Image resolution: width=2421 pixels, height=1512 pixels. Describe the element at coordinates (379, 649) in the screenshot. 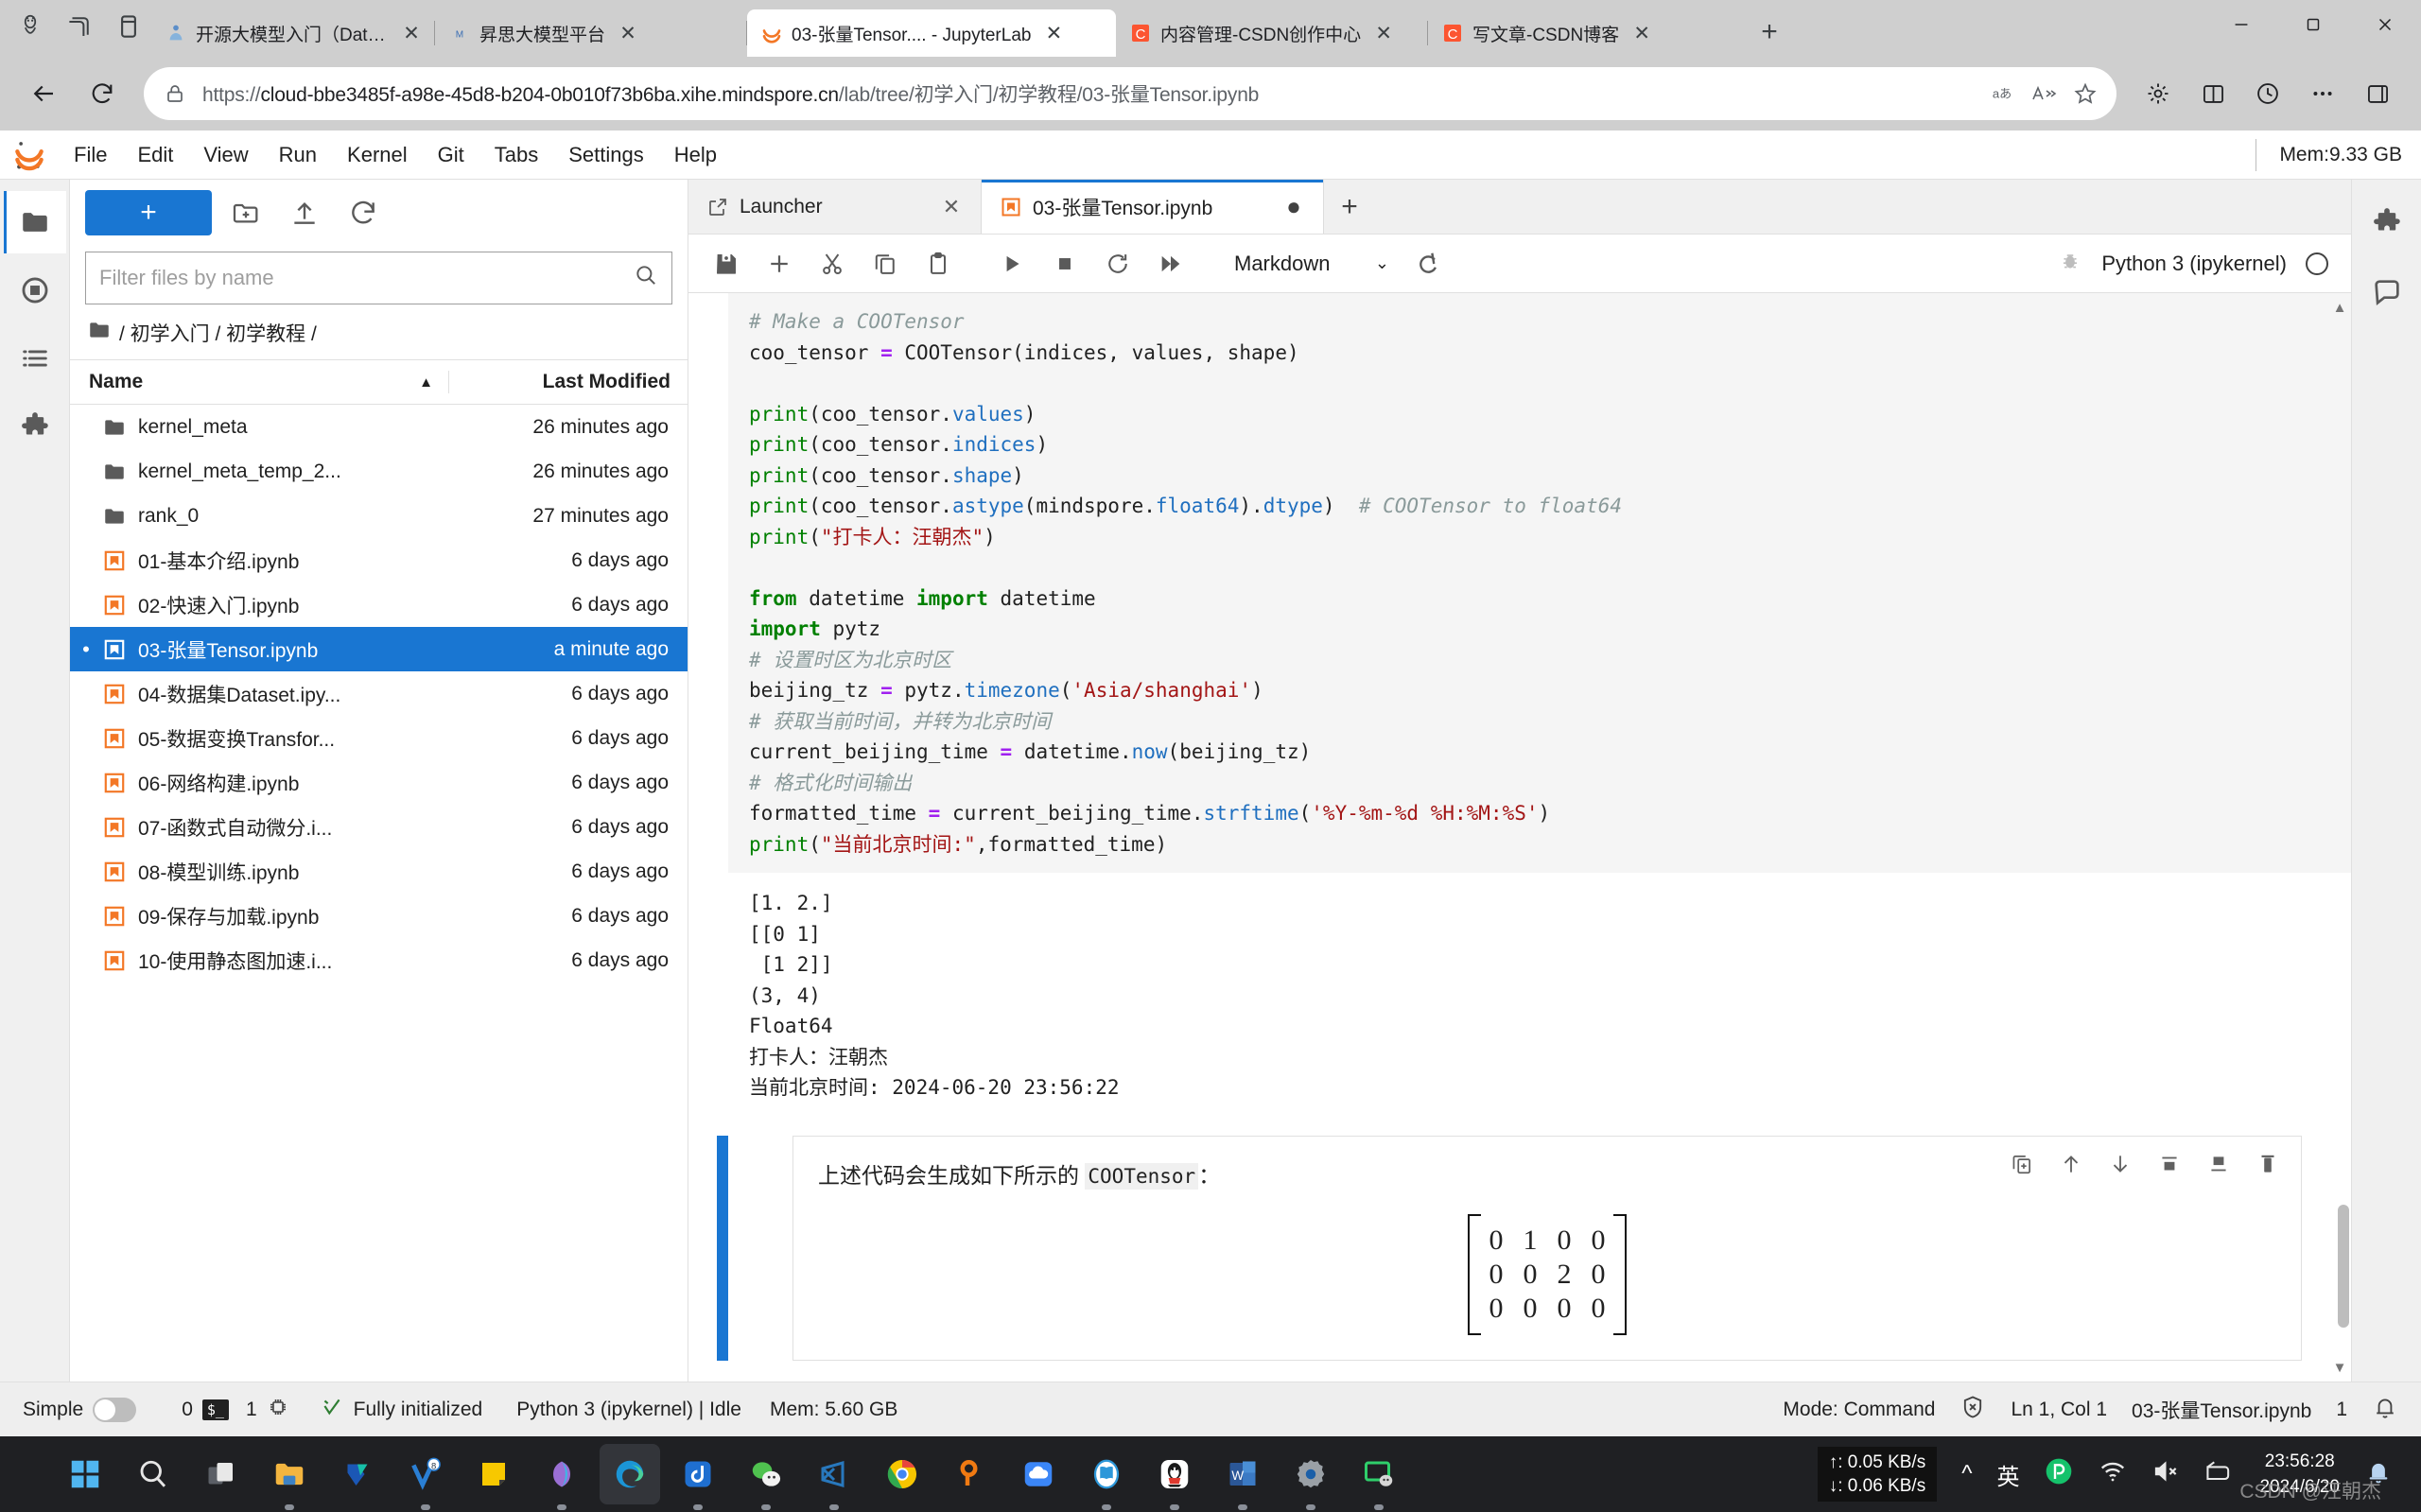

I see `file-list-item: • 03-张量Tensor.ipynb a minute ago` at that location.